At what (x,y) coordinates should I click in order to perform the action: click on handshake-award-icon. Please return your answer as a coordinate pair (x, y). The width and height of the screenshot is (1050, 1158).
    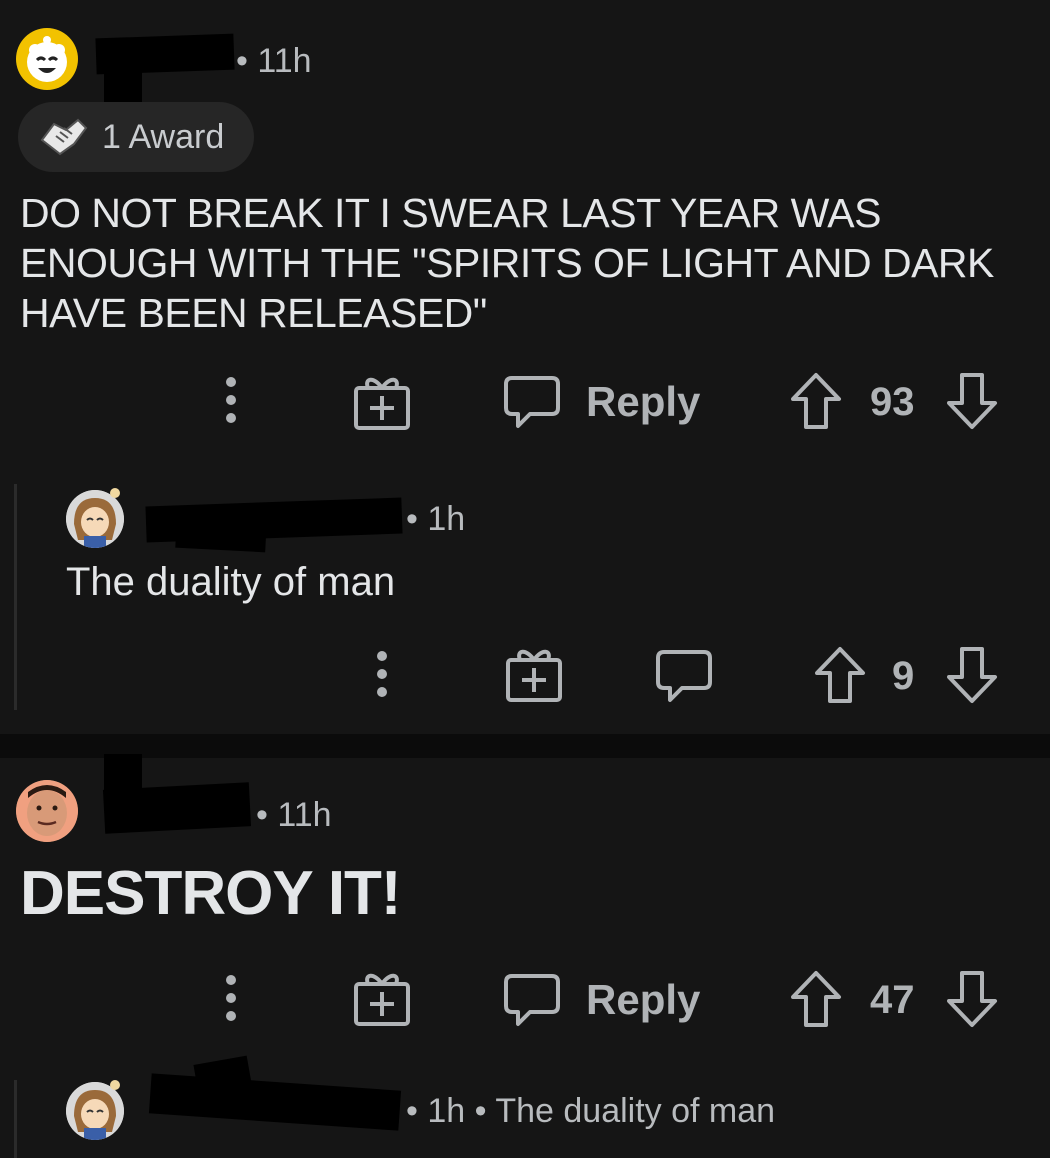
    Looking at the image, I should click on (64, 137).